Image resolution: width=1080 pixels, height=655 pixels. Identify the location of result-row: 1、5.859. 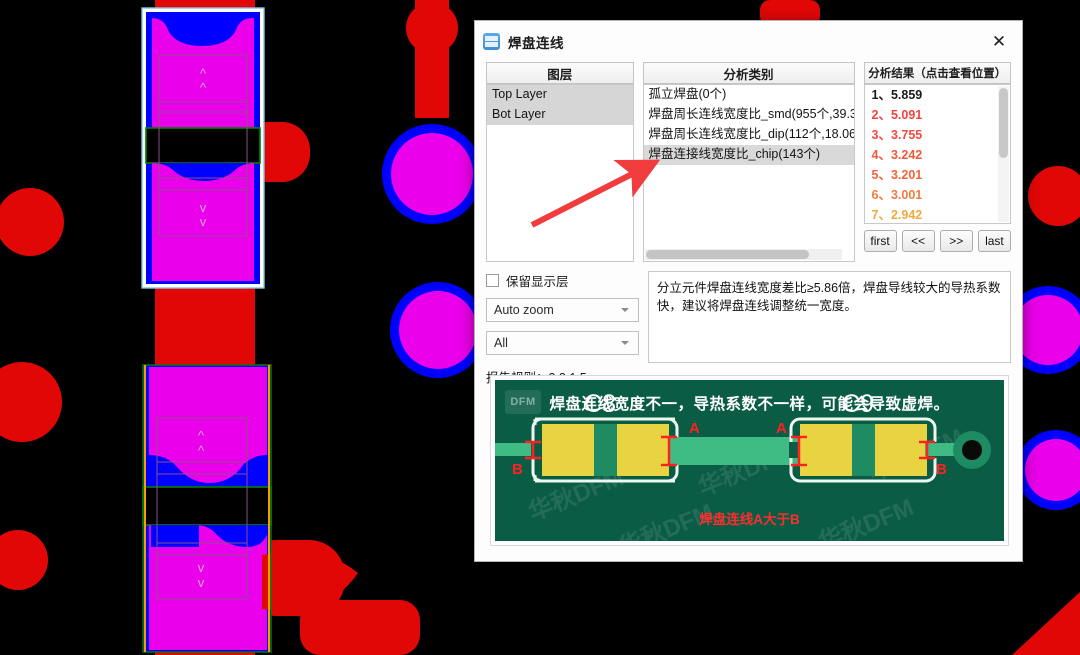
(938, 95).